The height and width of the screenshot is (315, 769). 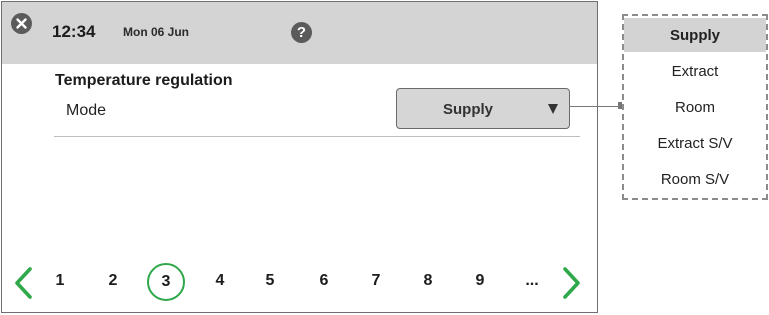 I want to click on close-icon, so click(x=21, y=23).